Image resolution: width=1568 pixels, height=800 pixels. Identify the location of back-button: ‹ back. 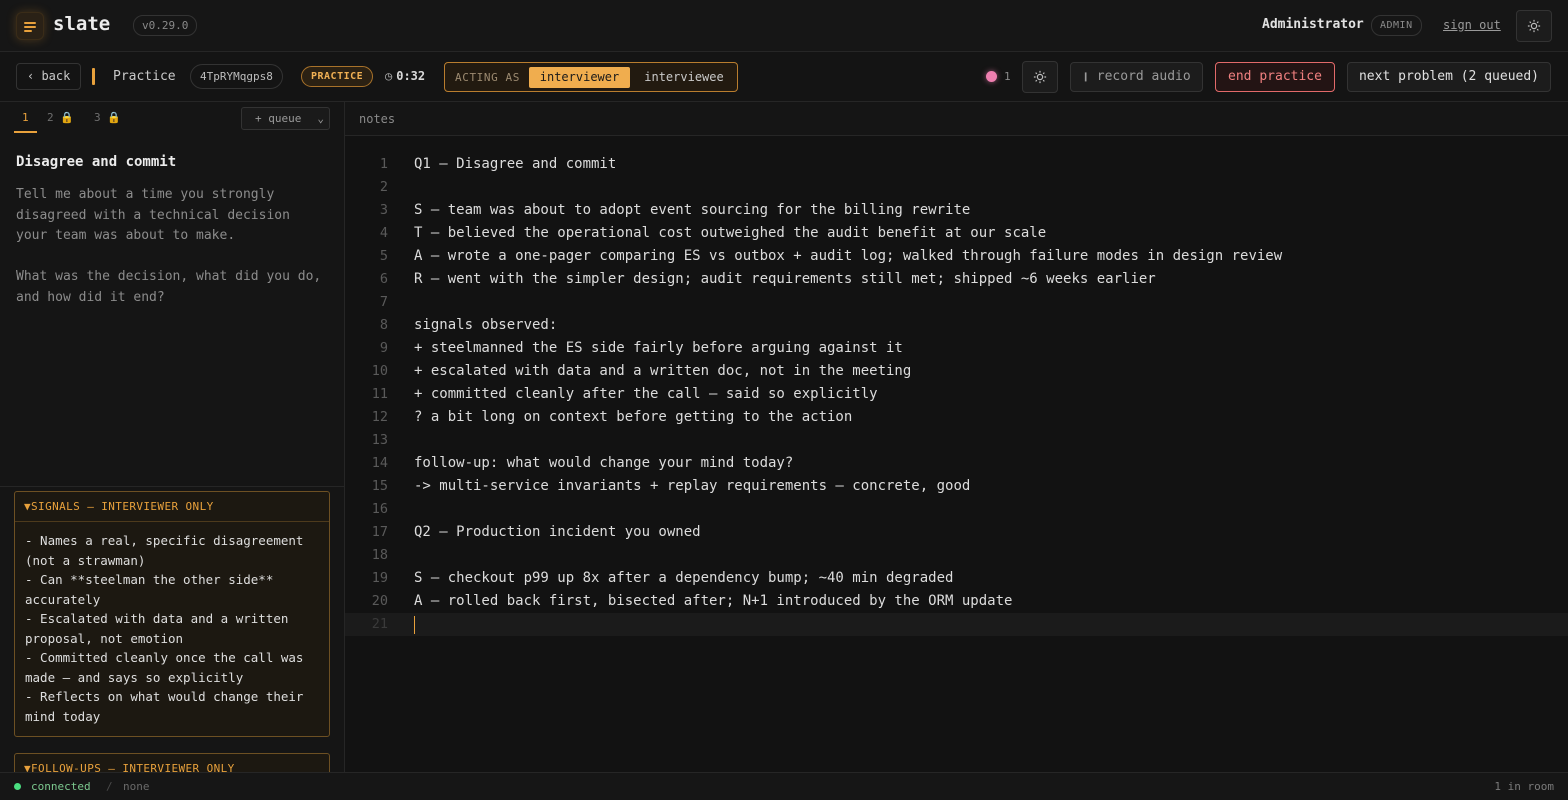
(49, 76).